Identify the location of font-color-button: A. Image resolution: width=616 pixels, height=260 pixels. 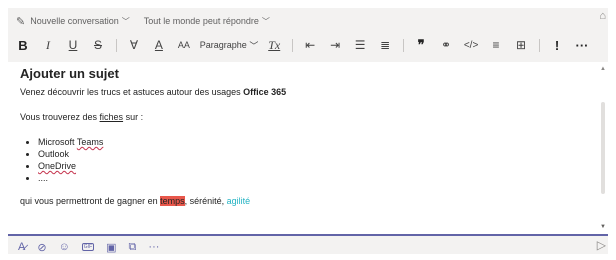
(159, 45).